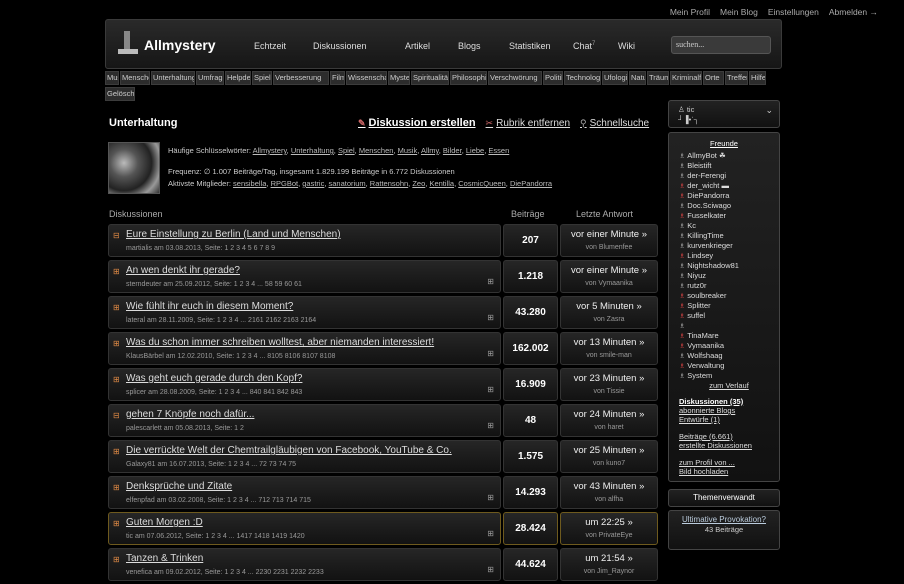  What do you see at coordinates (769, 110) in the screenshot?
I see `chevron-down-icon: ⌄` at bounding box center [769, 110].